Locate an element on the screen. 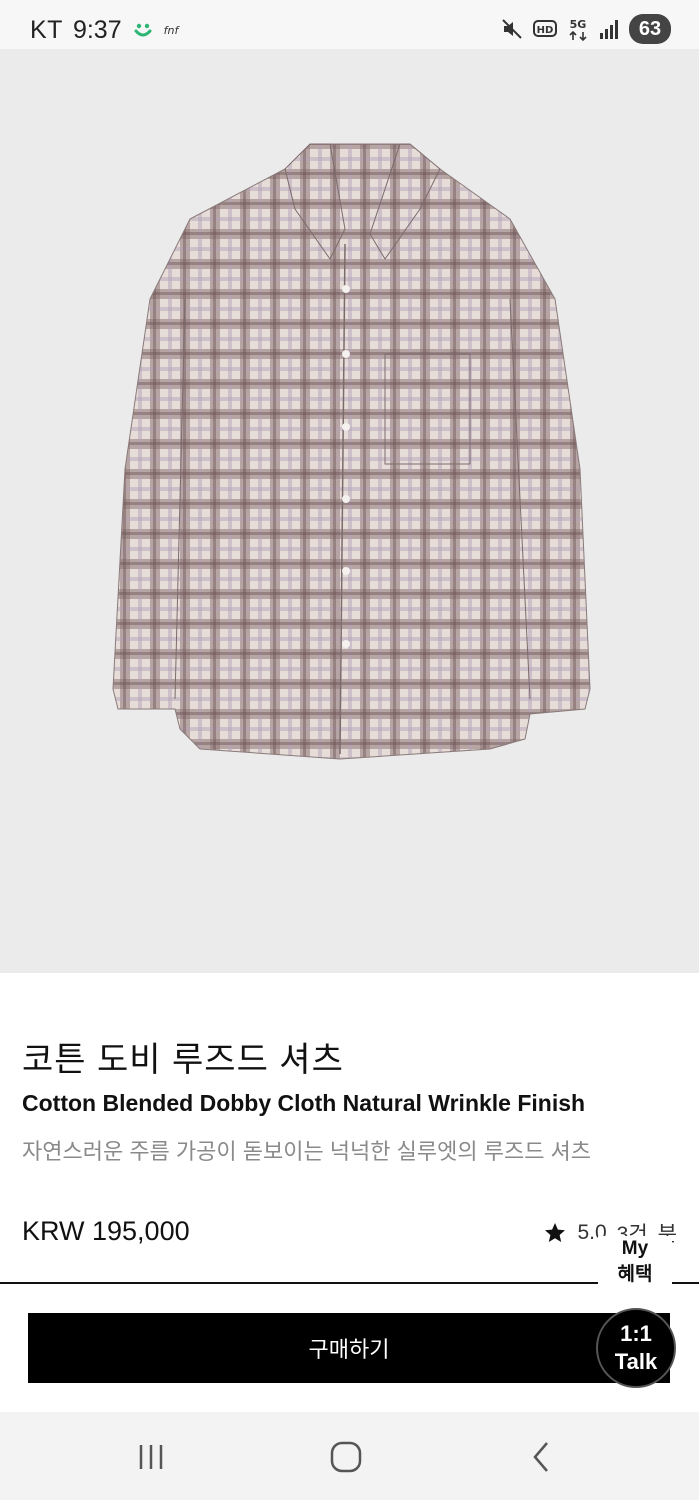 This screenshot has width=699, height=1500. star-icon is located at coordinates (555, 1232).